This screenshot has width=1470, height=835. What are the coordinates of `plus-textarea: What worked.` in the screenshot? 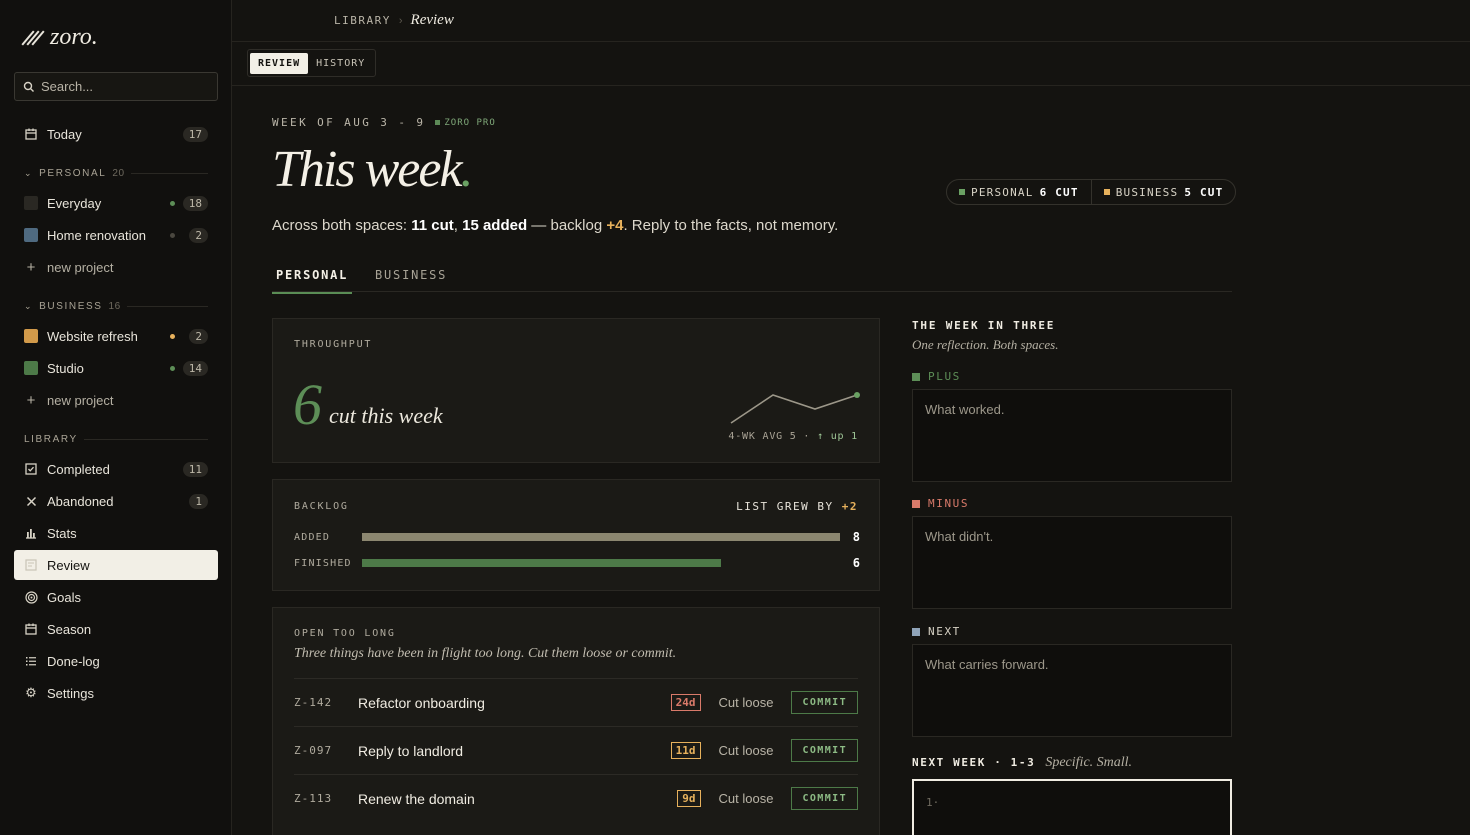 It's located at (1072, 435).